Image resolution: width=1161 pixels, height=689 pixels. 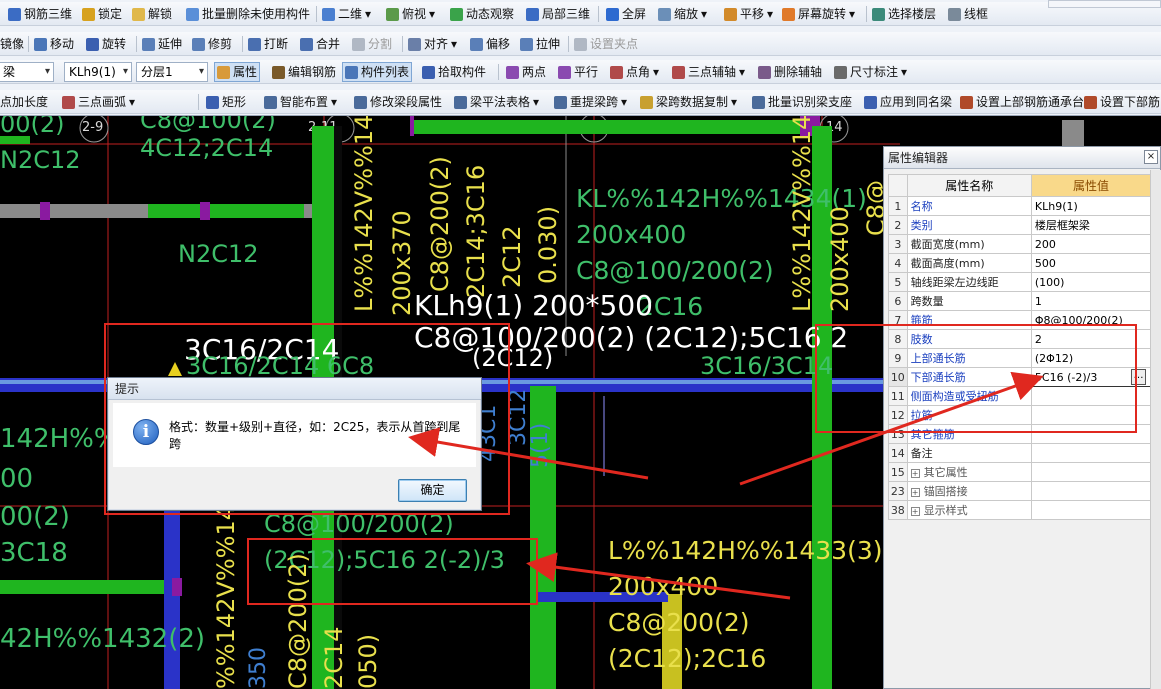 What do you see at coordinates (13, 44) in the screenshot?
I see `mirror-button: 镜像` at bounding box center [13, 44].